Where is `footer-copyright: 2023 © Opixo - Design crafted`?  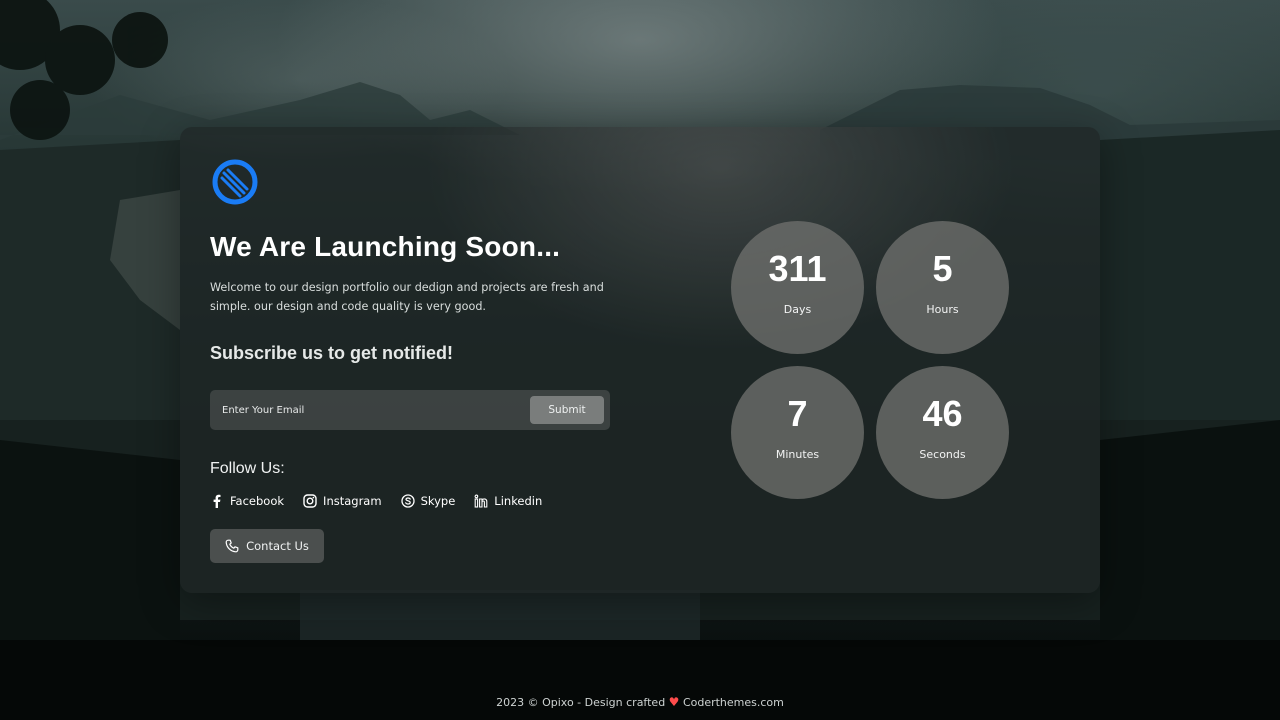 footer-copyright: 2023 © Opixo - Design crafted is located at coordinates (581, 702).